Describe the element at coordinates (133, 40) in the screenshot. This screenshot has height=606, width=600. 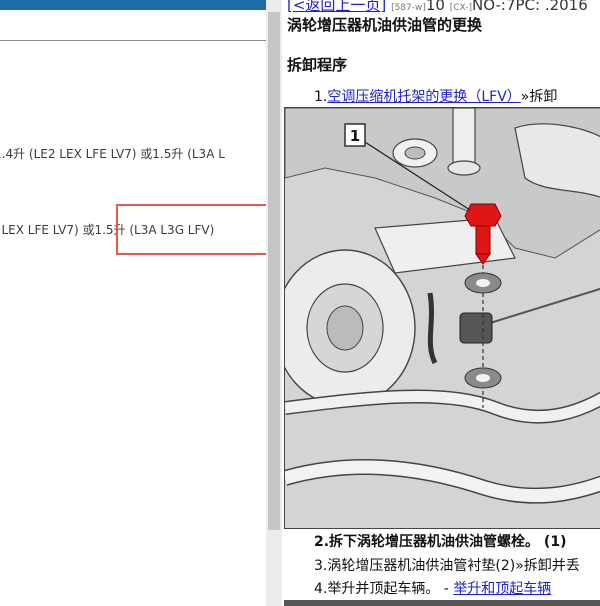
I see `divider` at that location.